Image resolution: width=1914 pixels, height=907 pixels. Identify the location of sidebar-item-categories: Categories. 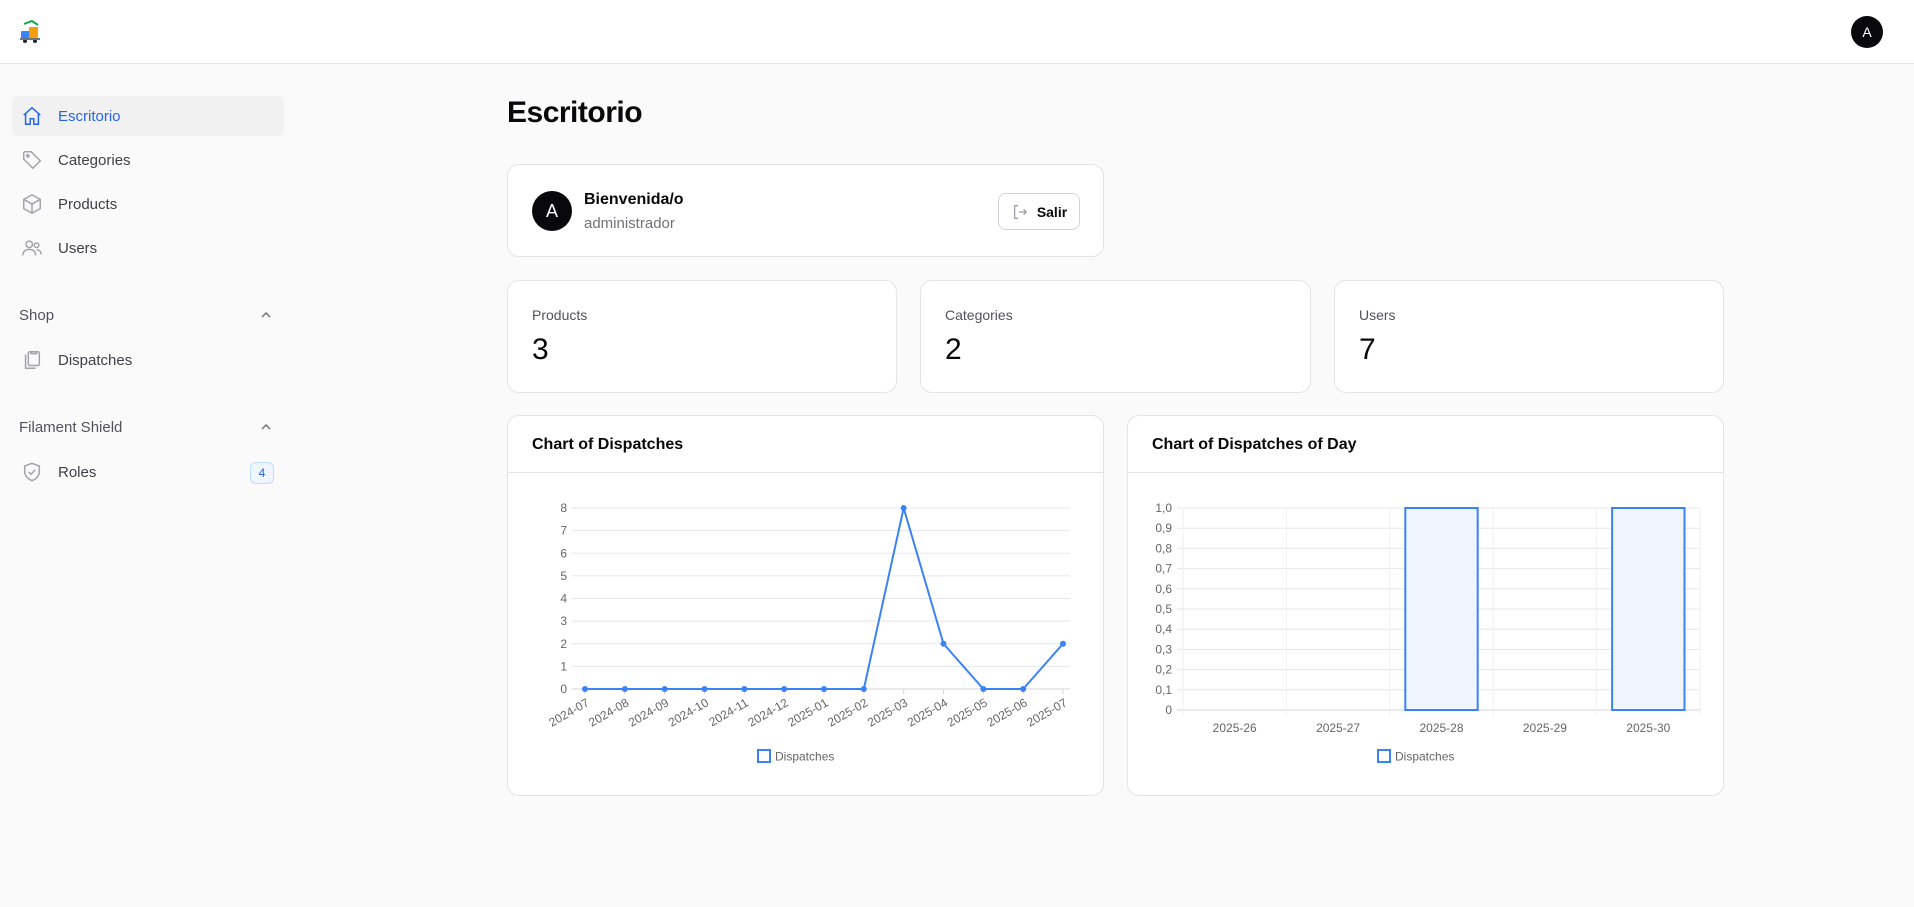
(148, 160).